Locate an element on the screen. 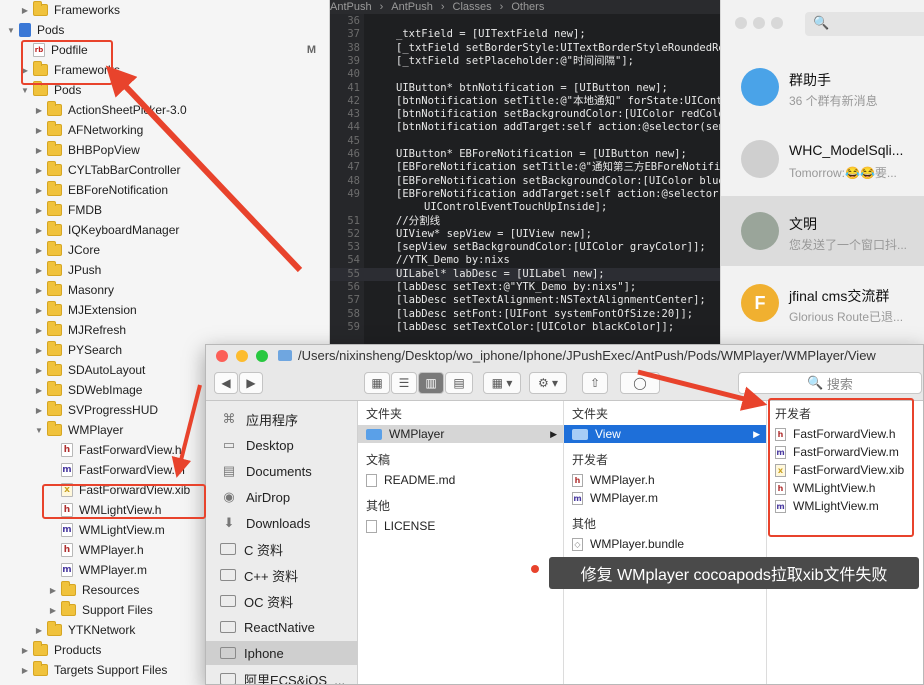  sidebar-item: C 资料 is located at coordinates (282, 549).